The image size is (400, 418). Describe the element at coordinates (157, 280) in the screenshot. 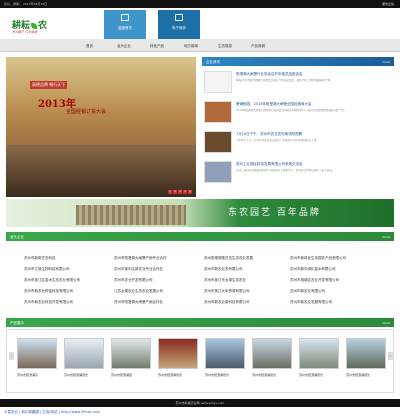

I see `company-link: 苏州市农业开发有限公司` at that location.